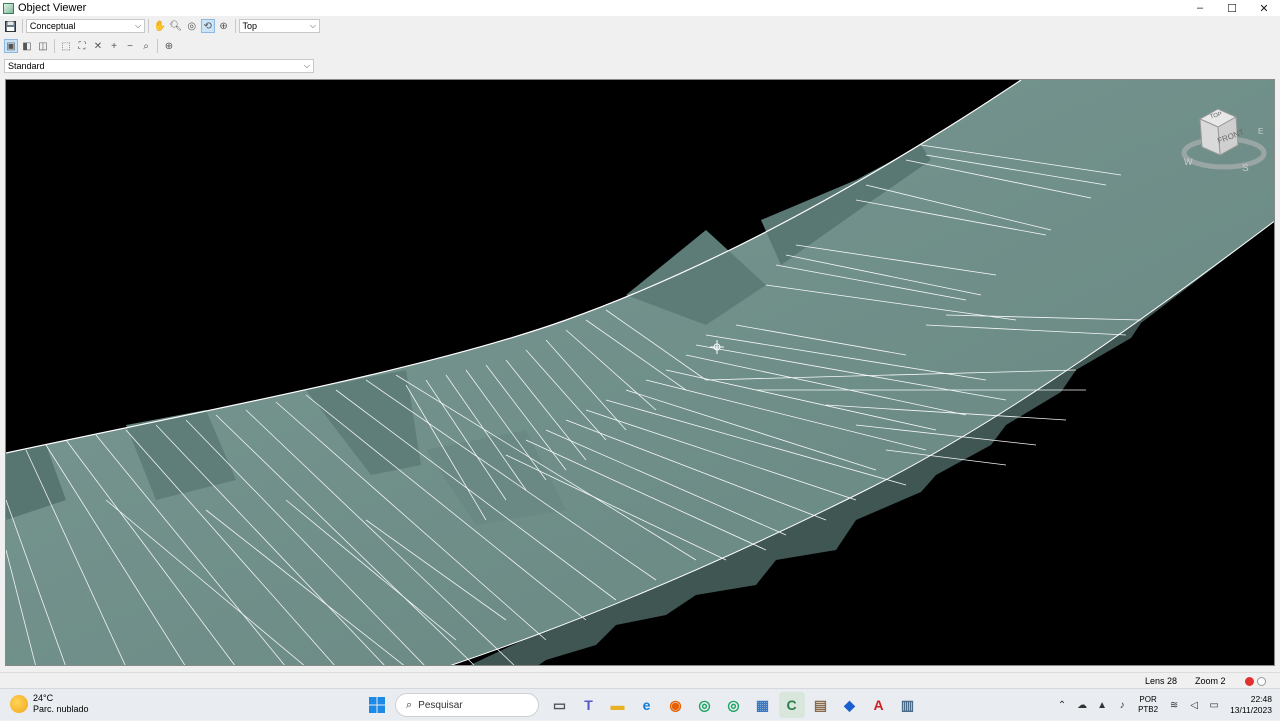 This screenshot has width=1280, height=721. I want to click on clock: 22:48 13/11/2023, so click(1251, 705).